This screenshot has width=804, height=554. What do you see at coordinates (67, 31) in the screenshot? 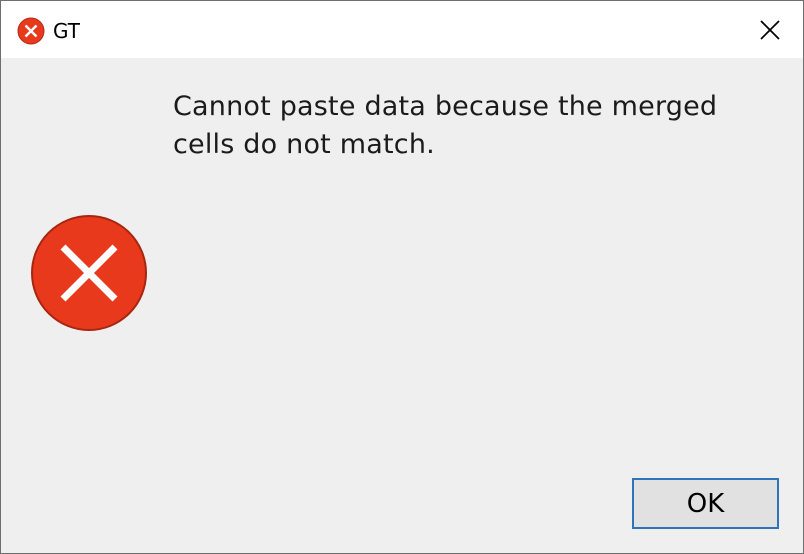
I see `window-title: GT` at bounding box center [67, 31].